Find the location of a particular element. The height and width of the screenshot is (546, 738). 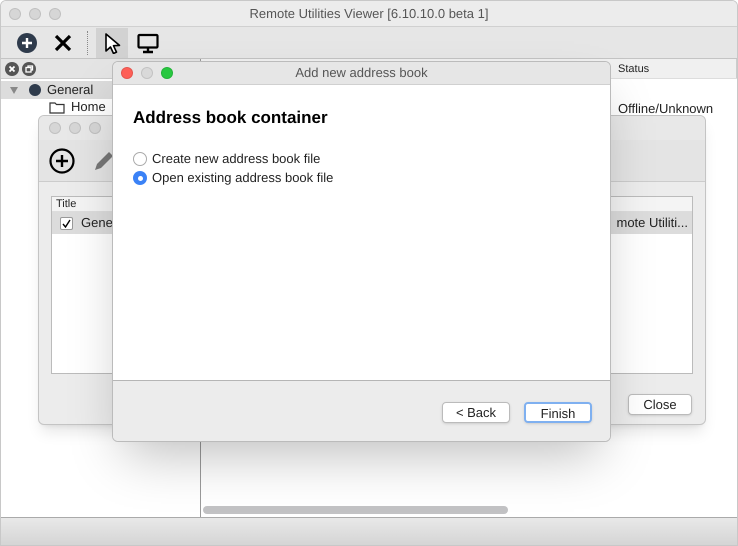

checkbox is located at coordinates (66, 223).